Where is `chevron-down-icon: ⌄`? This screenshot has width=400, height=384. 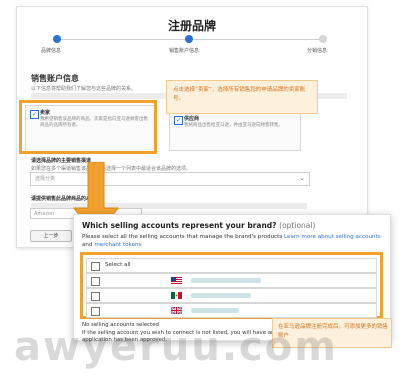
chevron-down-icon: ⌄ is located at coordinates (302, 178).